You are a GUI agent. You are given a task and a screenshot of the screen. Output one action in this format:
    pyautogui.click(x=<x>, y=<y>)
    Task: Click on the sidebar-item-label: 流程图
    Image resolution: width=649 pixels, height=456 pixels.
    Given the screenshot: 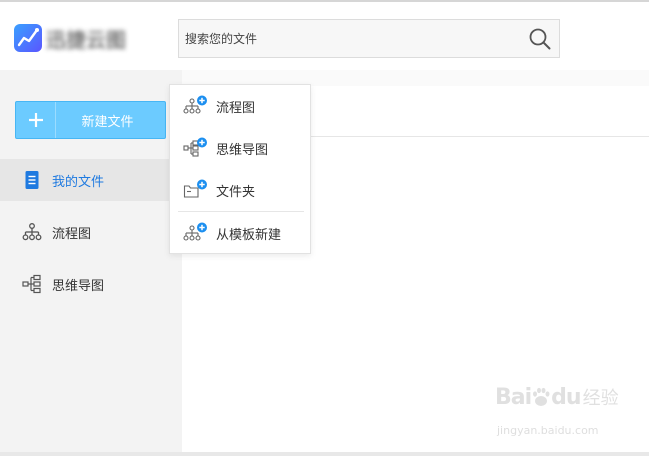 What is the action you would take?
    pyautogui.click(x=72, y=234)
    